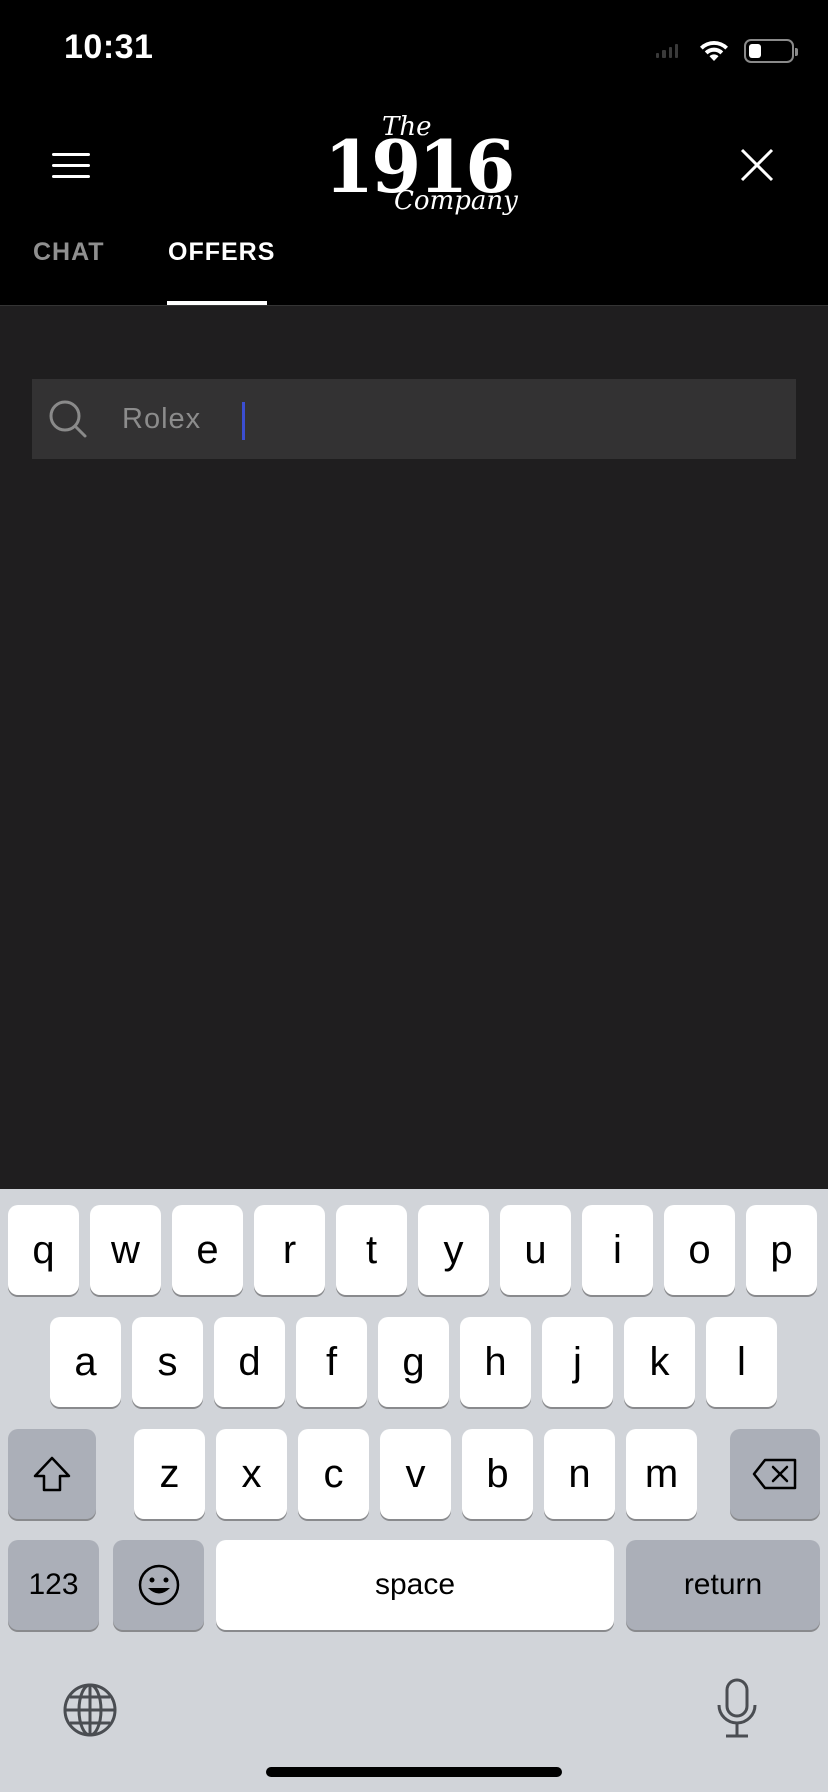  I want to click on key-h: h, so click(495, 1362).